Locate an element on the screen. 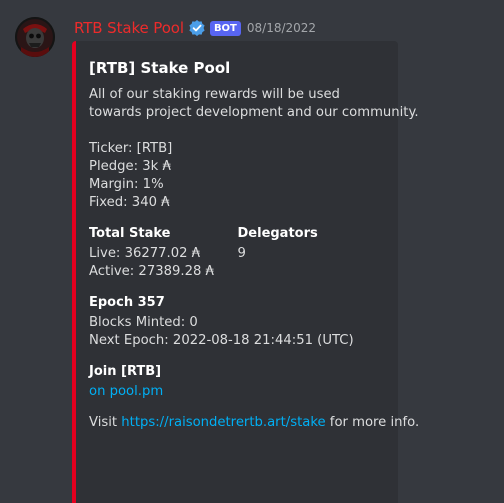  footer-prefix: Visit is located at coordinates (105, 422).